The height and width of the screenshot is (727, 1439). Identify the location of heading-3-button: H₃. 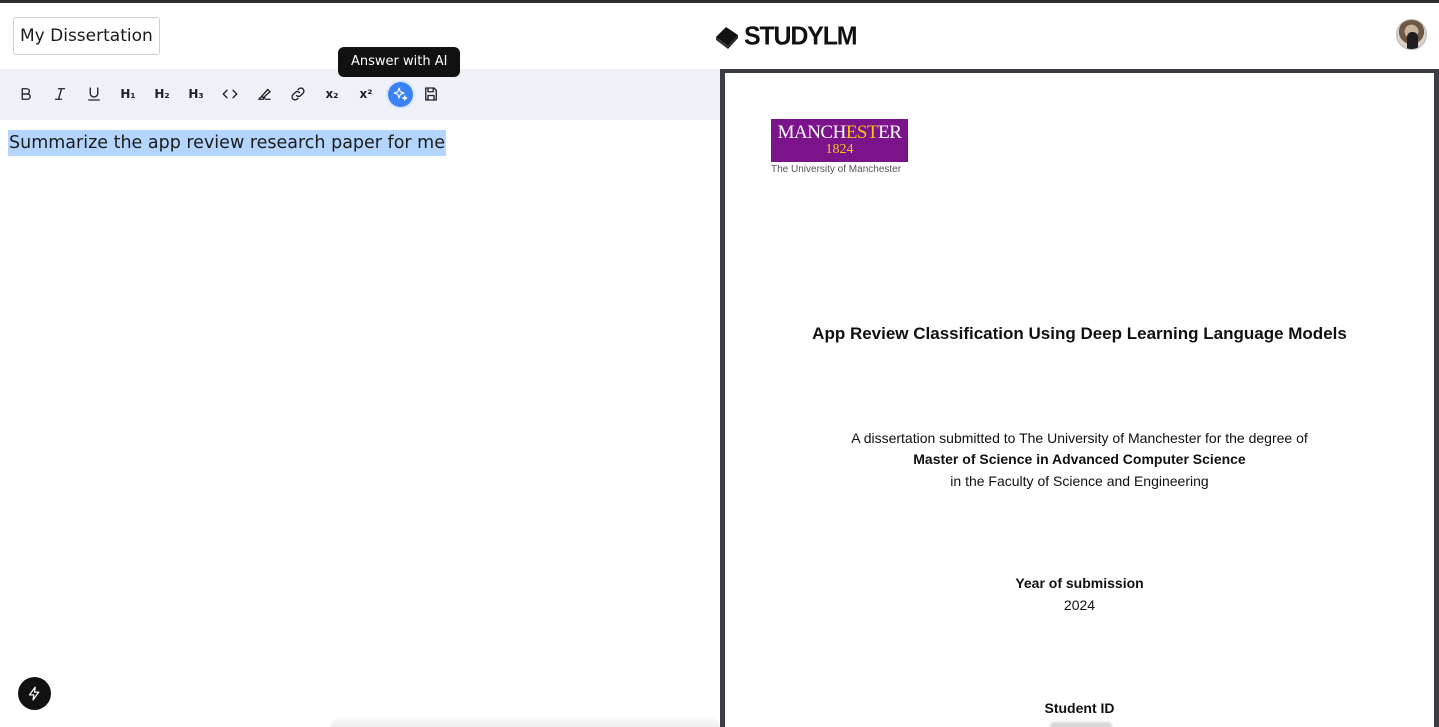
(196, 94).